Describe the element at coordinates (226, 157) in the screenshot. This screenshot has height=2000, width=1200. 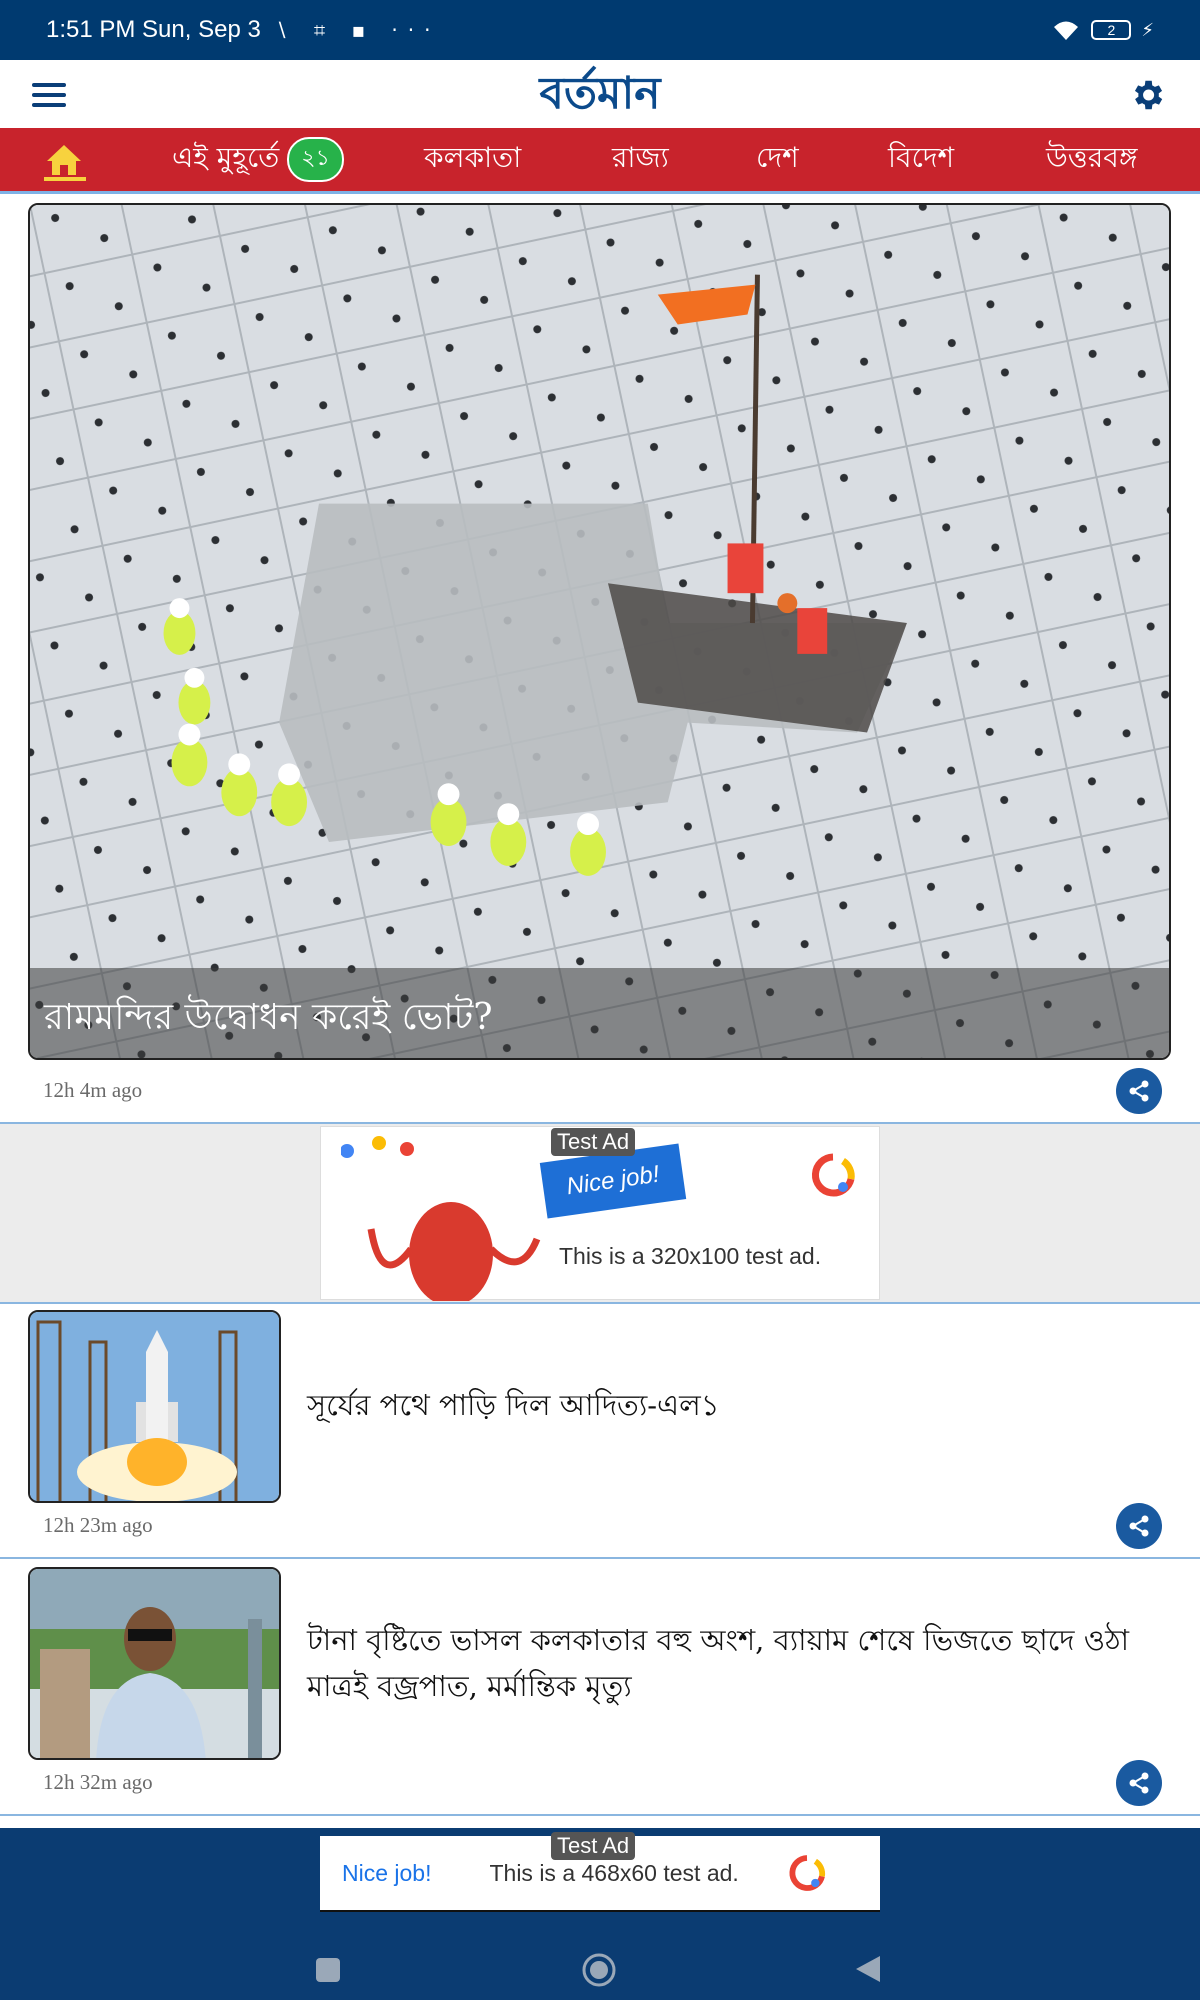
I see `tab-label: এই মুহূর্তে` at that location.